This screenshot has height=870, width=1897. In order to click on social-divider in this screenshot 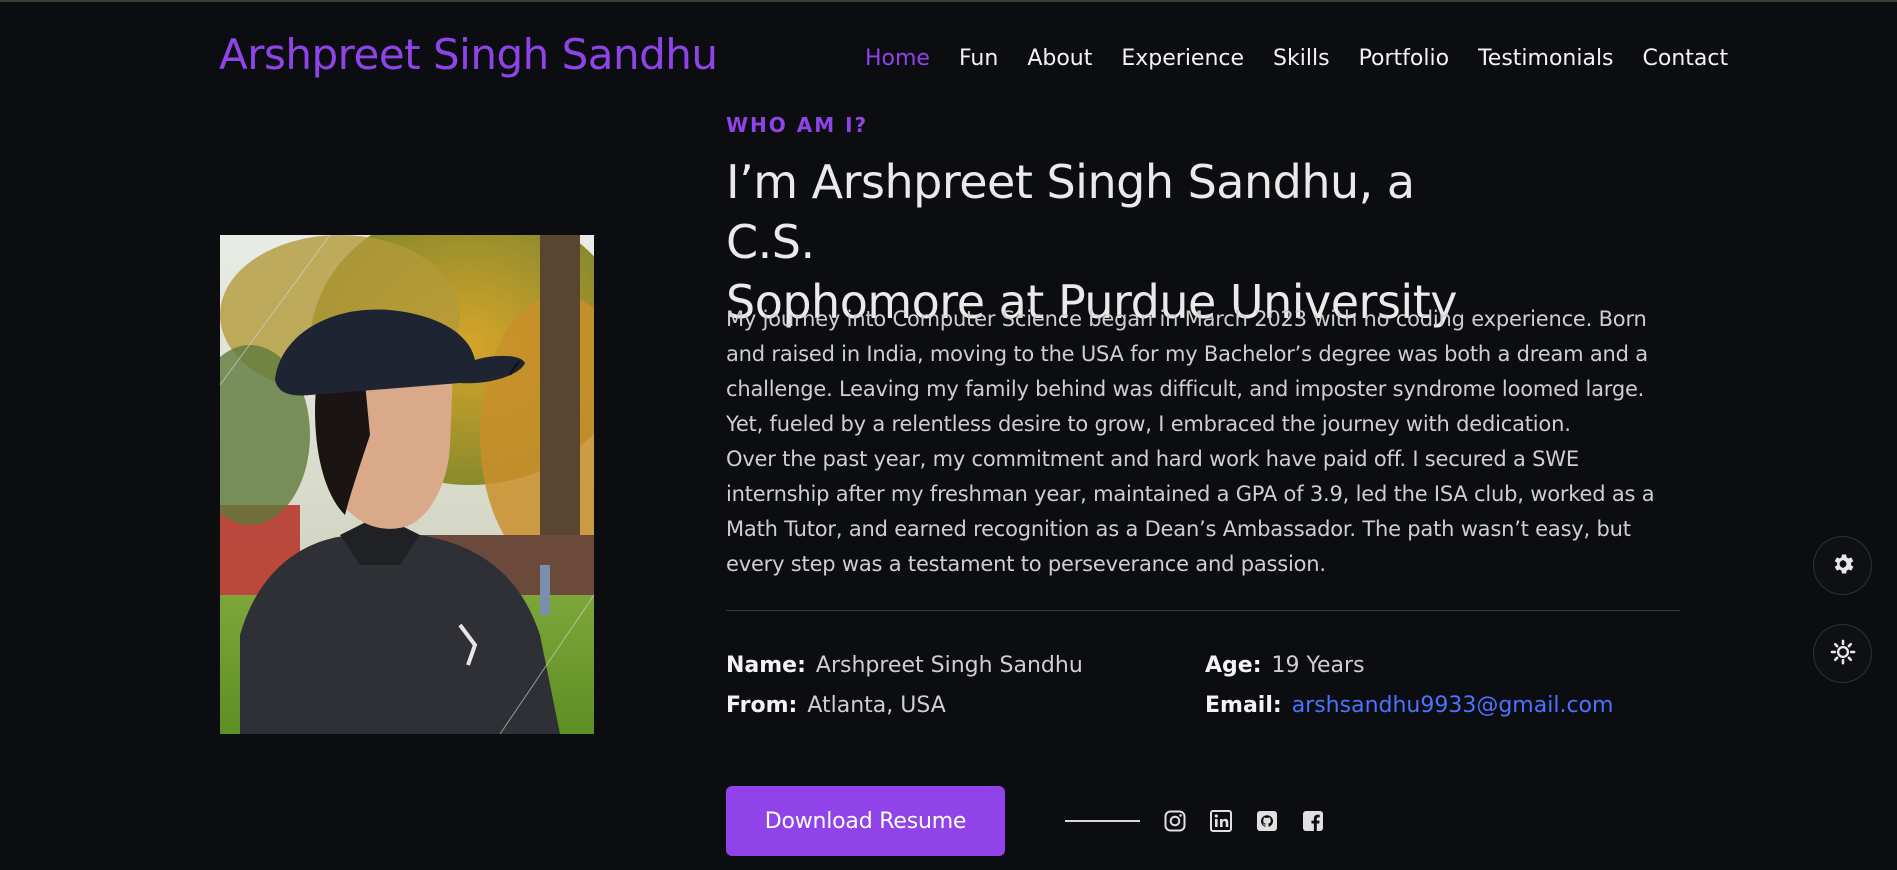, I will do `click(1102, 821)`.